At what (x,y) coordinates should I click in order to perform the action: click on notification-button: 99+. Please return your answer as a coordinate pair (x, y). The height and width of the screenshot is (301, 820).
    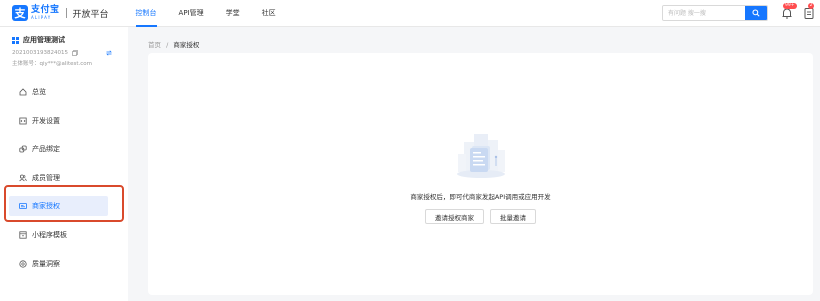
    Looking at the image, I should click on (789, 12).